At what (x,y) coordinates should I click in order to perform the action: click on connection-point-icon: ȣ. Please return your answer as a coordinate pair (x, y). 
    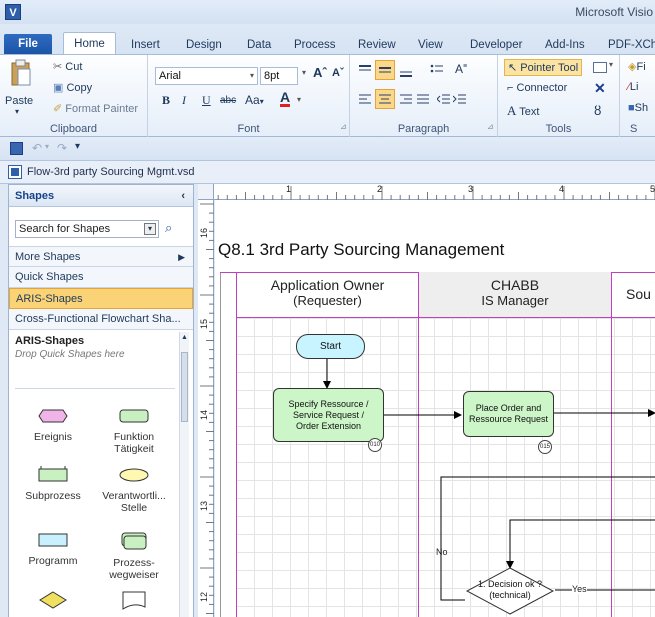
    Looking at the image, I should click on (597, 110).